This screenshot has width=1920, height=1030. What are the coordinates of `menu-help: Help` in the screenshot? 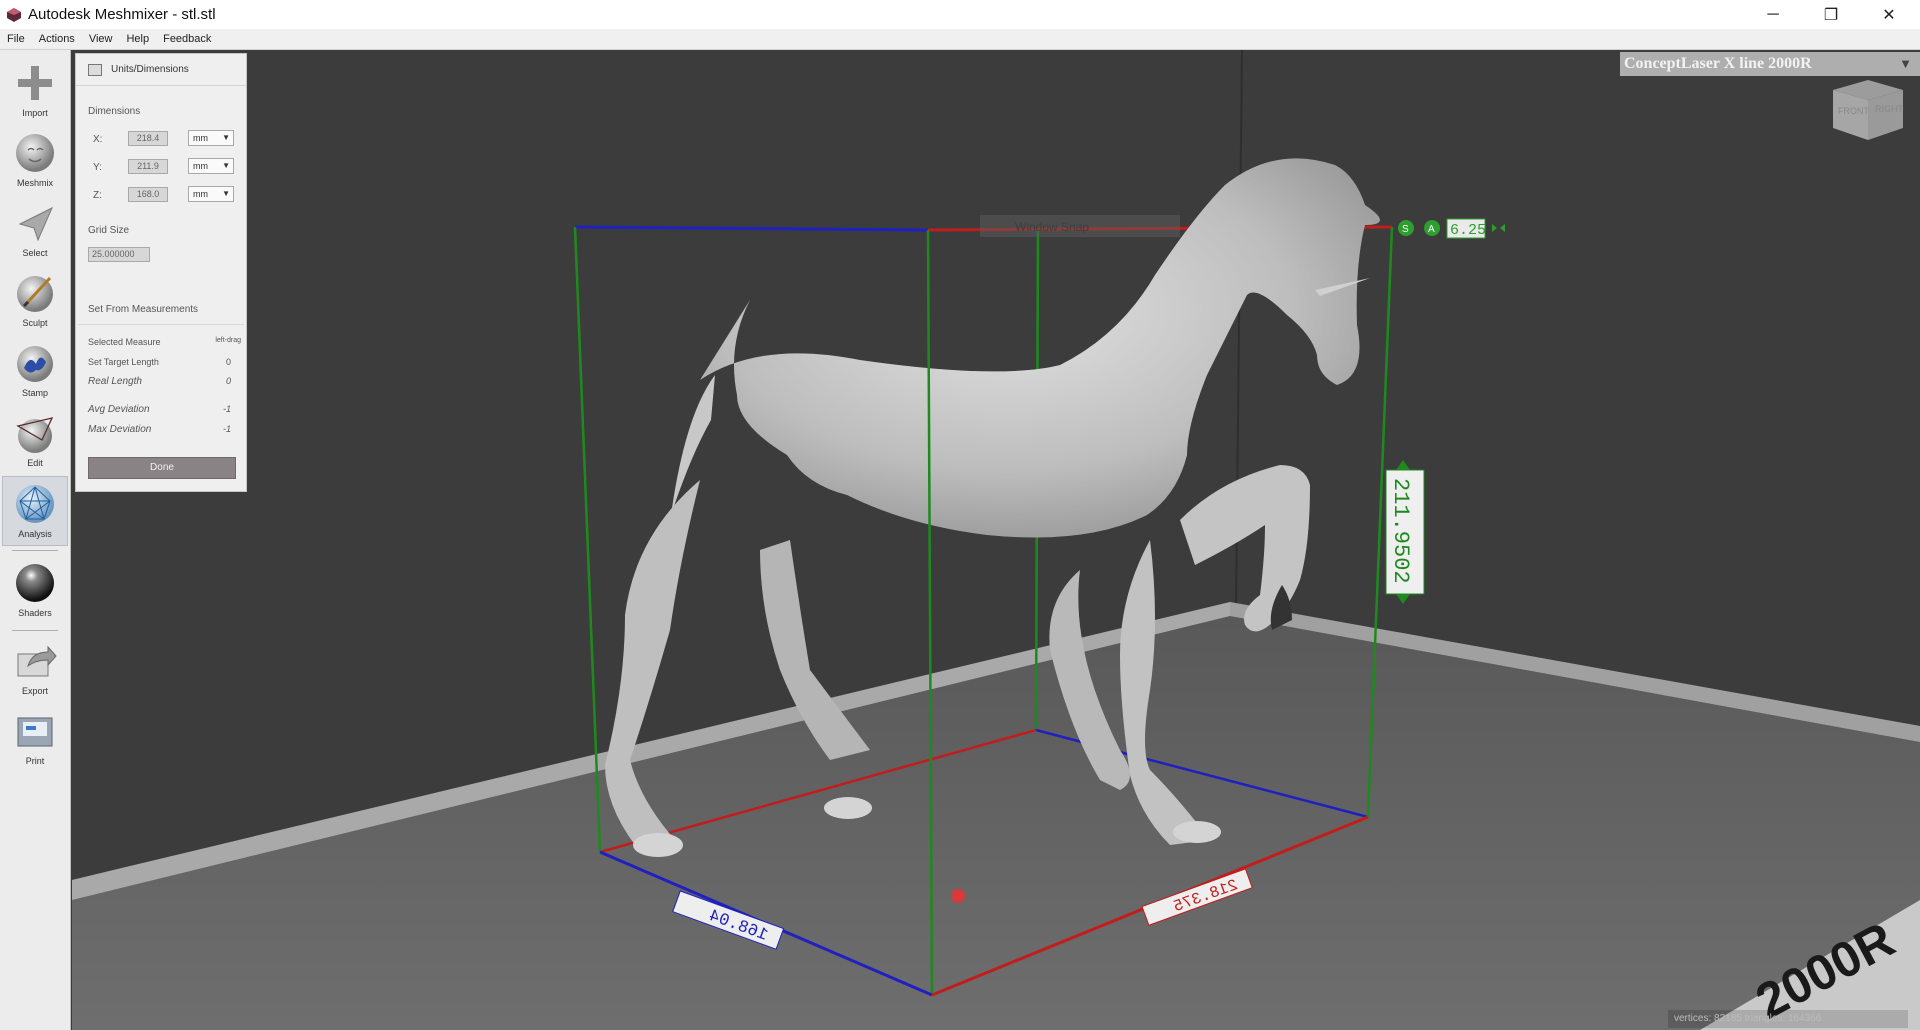 It's located at (137, 39).